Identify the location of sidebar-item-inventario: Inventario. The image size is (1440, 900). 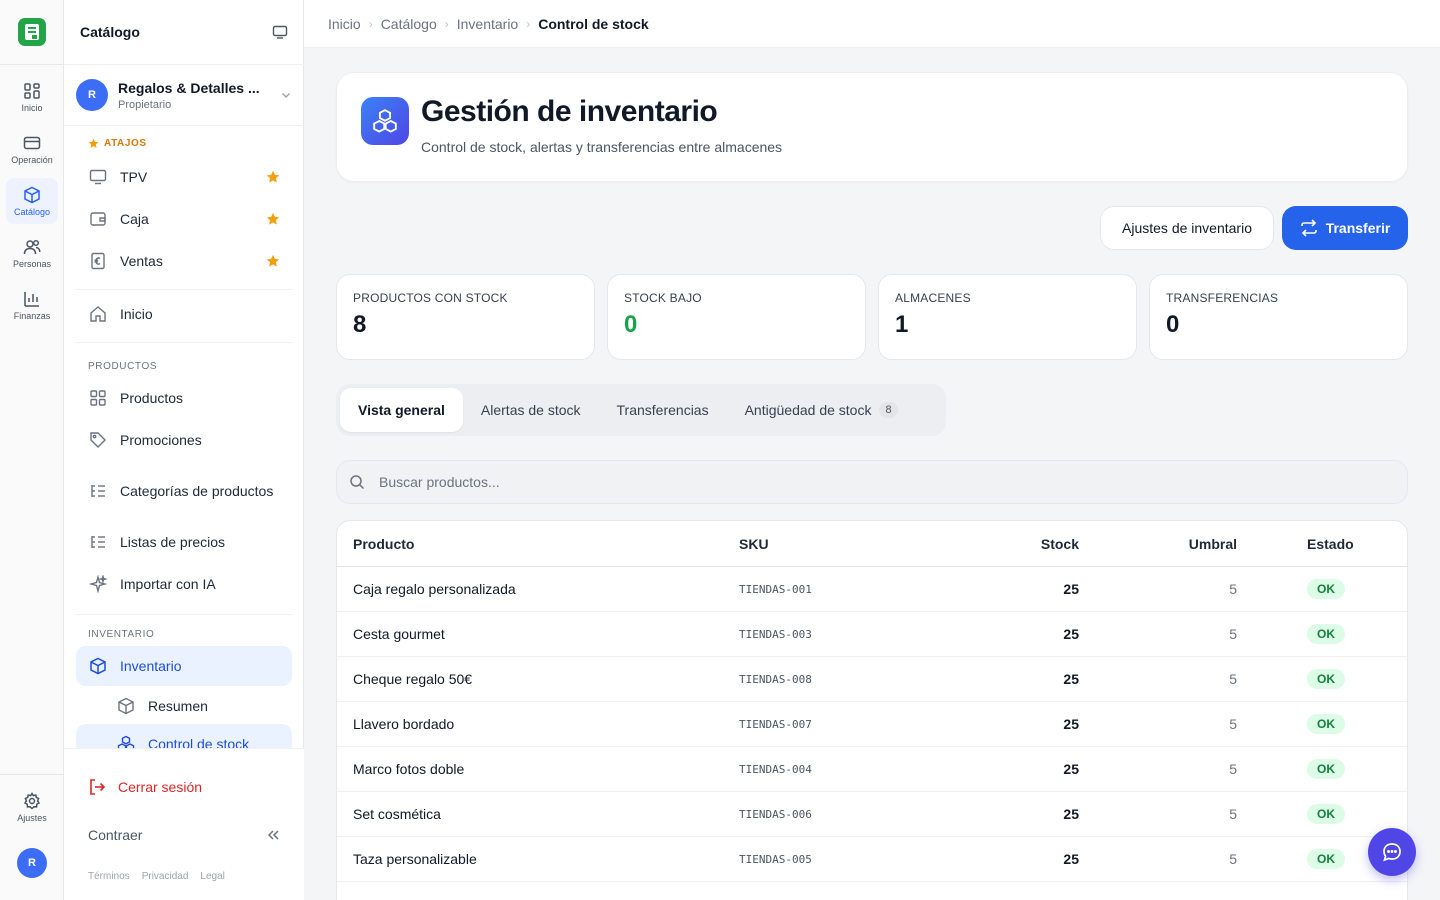
(184, 666).